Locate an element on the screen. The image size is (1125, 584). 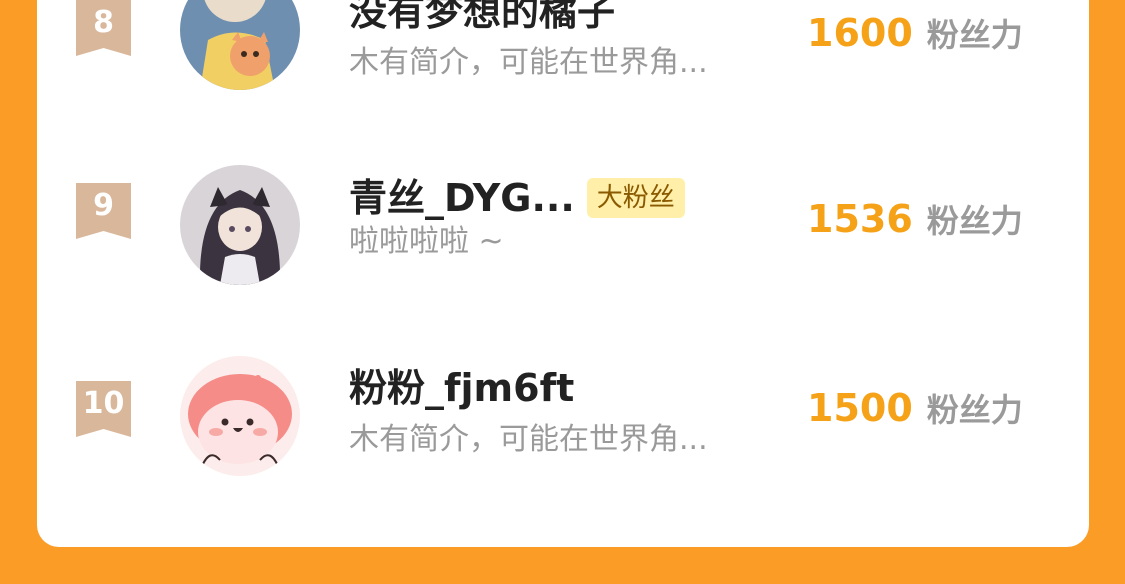
user-name: 粉粉_fjm6ft is located at coordinates (461, 388).